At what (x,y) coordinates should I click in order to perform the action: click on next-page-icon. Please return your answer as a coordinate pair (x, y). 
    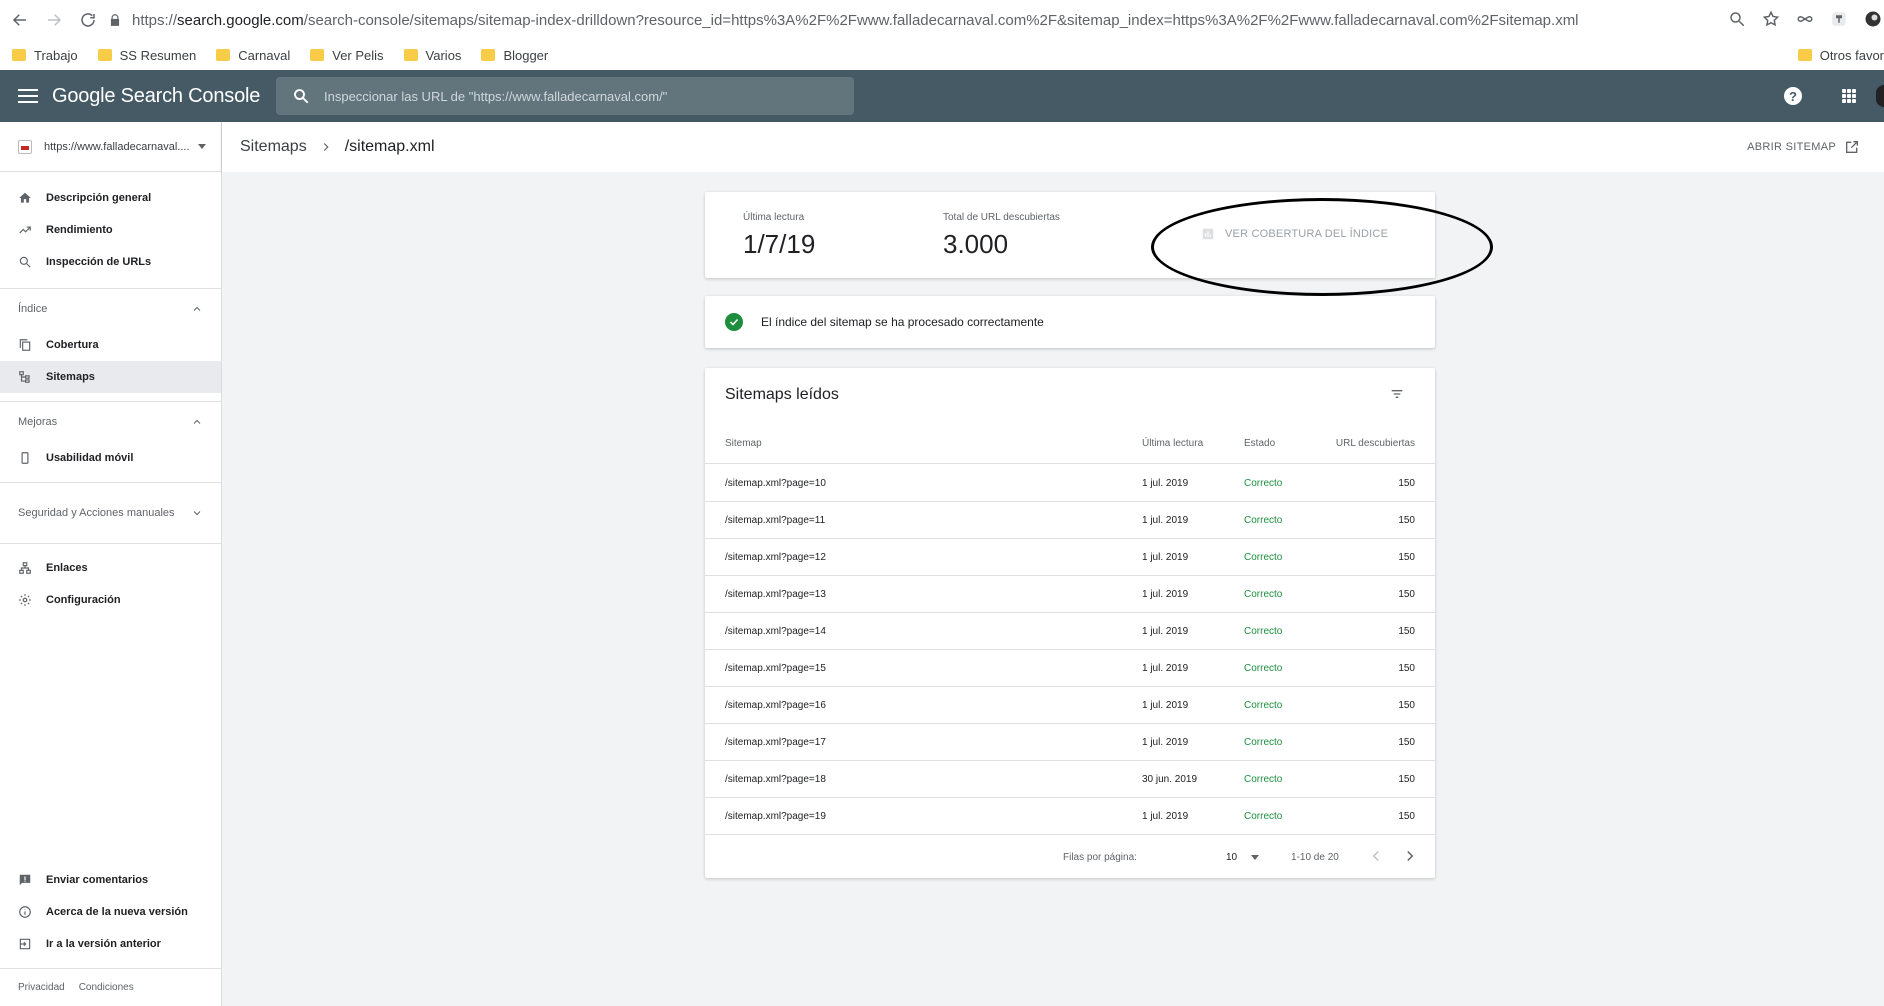
    Looking at the image, I should click on (1410, 856).